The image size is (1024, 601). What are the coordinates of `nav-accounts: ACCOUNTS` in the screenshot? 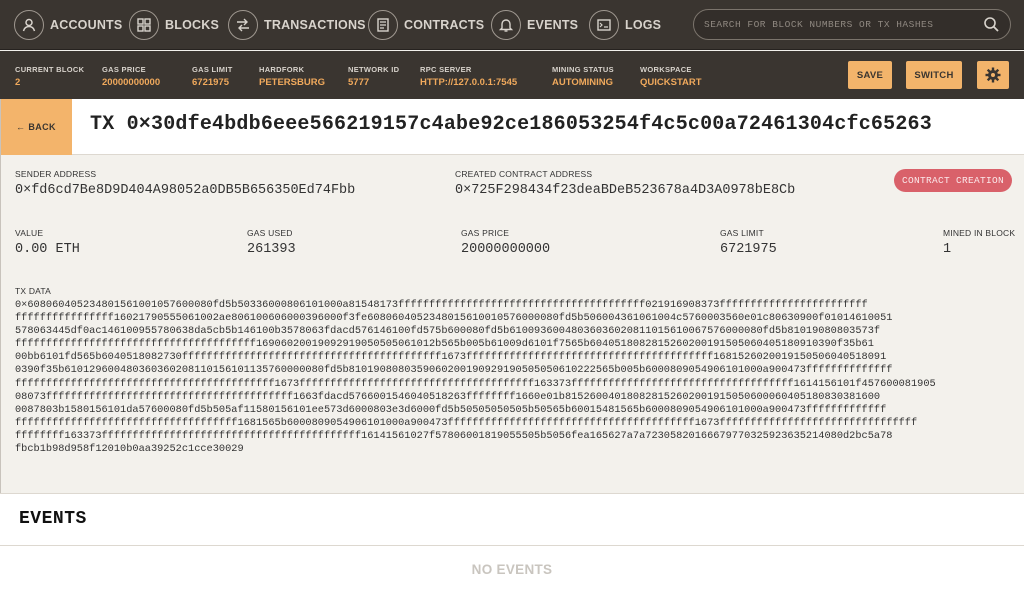 It's located at (68, 25).